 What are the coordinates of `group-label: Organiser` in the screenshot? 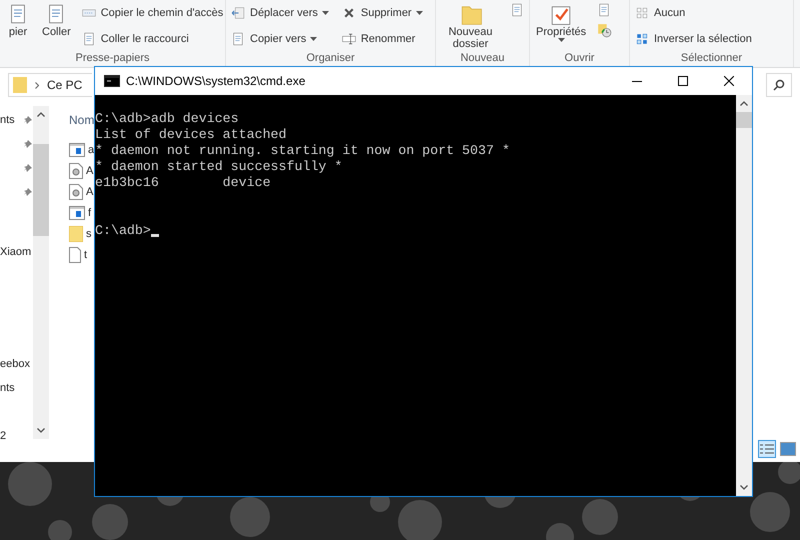 It's located at (330, 58).